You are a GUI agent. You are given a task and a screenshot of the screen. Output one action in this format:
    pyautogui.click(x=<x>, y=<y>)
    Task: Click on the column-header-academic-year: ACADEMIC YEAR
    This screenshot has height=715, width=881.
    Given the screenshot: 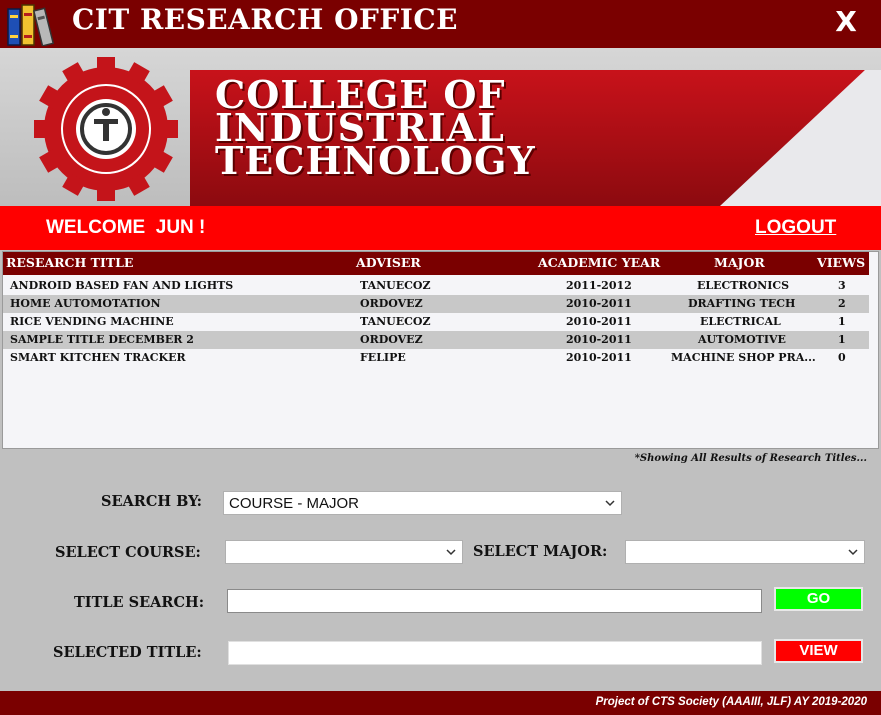 What is the action you would take?
    pyautogui.click(x=599, y=262)
    